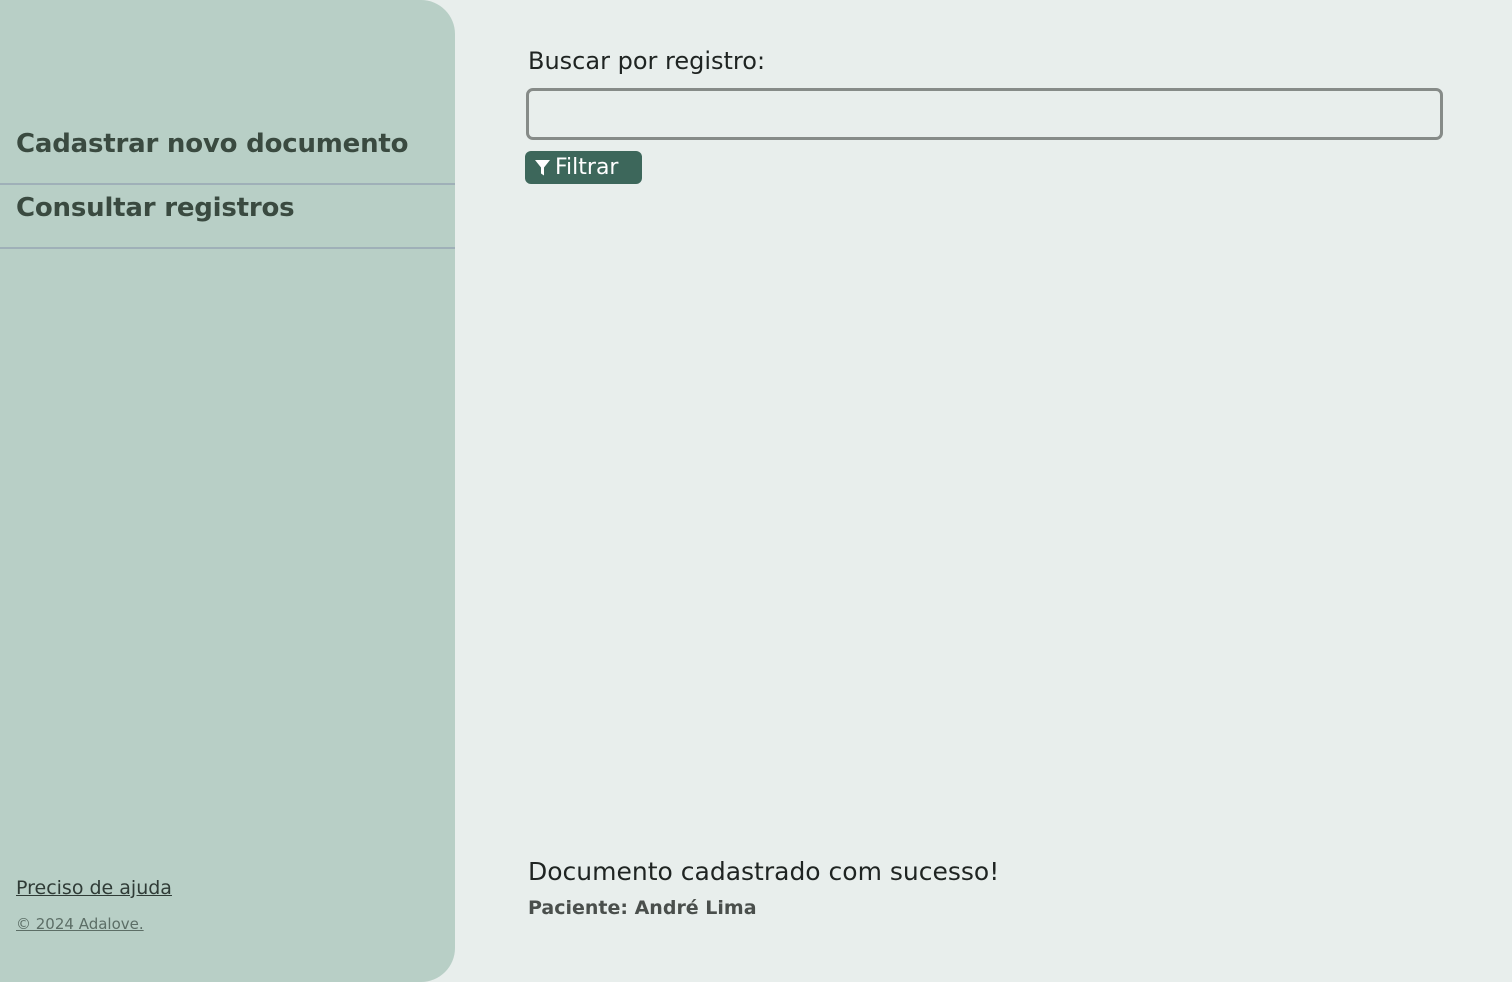 Image resolution: width=1512 pixels, height=982 pixels. Describe the element at coordinates (642, 908) in the screenshot. I see `patient-name: Paciente: André Lima` at that location.